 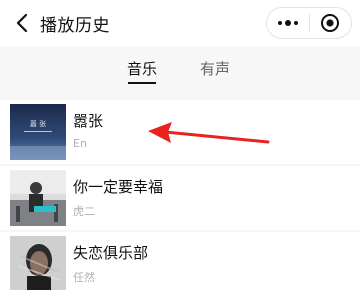 What do you see at coordinates (38, 123) in the screenshot?
I see `cover-text: 嚣 张` at bounding box center [38, 123].